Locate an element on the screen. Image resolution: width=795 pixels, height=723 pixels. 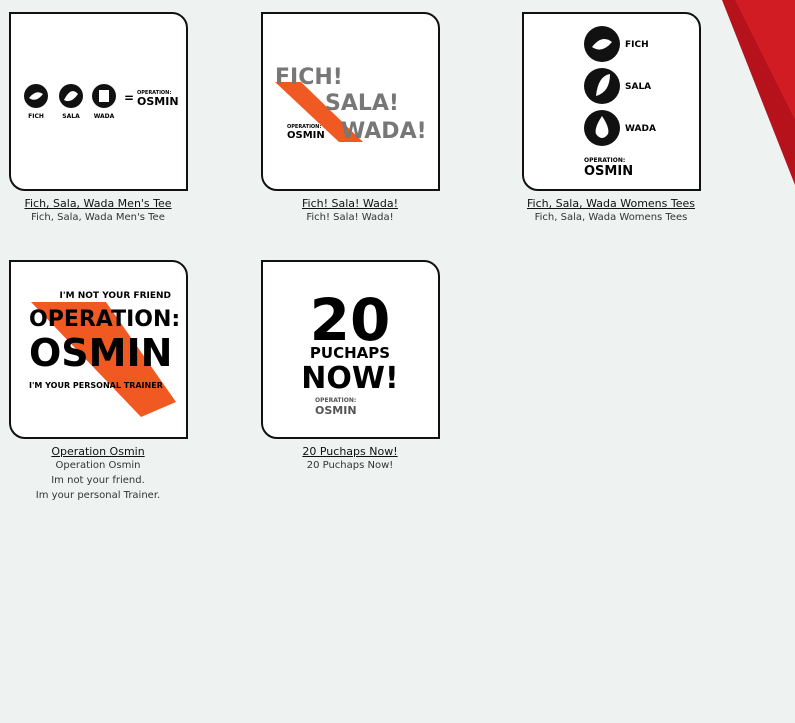
art-line2: NOW! is located at coordinates (349, 378).